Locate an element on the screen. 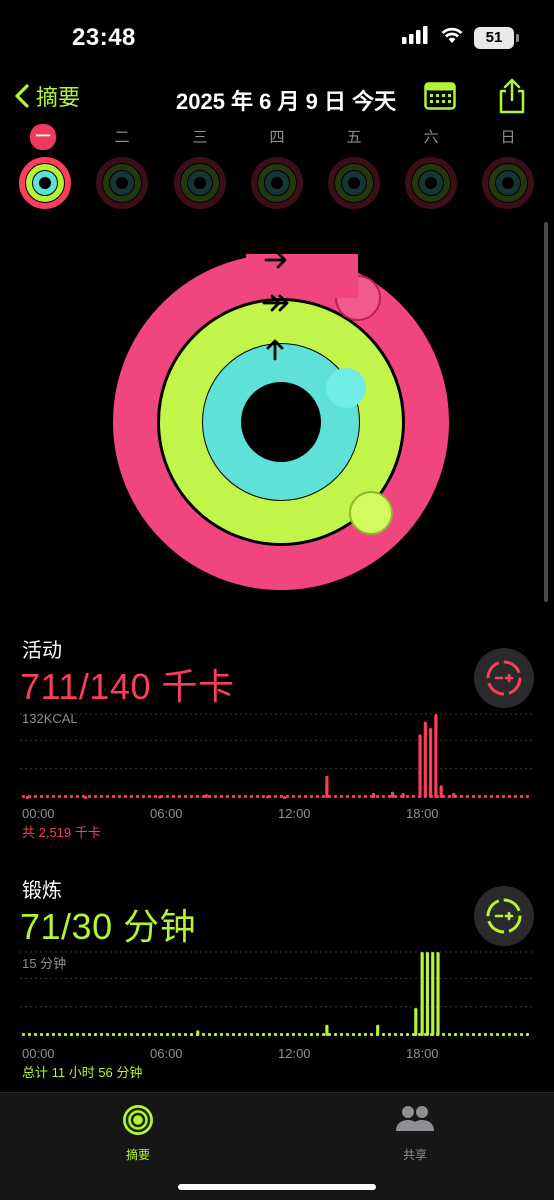  nav-bar: 摘要 2025 年 6 月 9 日 今天 is located at coordinates (277, 98).